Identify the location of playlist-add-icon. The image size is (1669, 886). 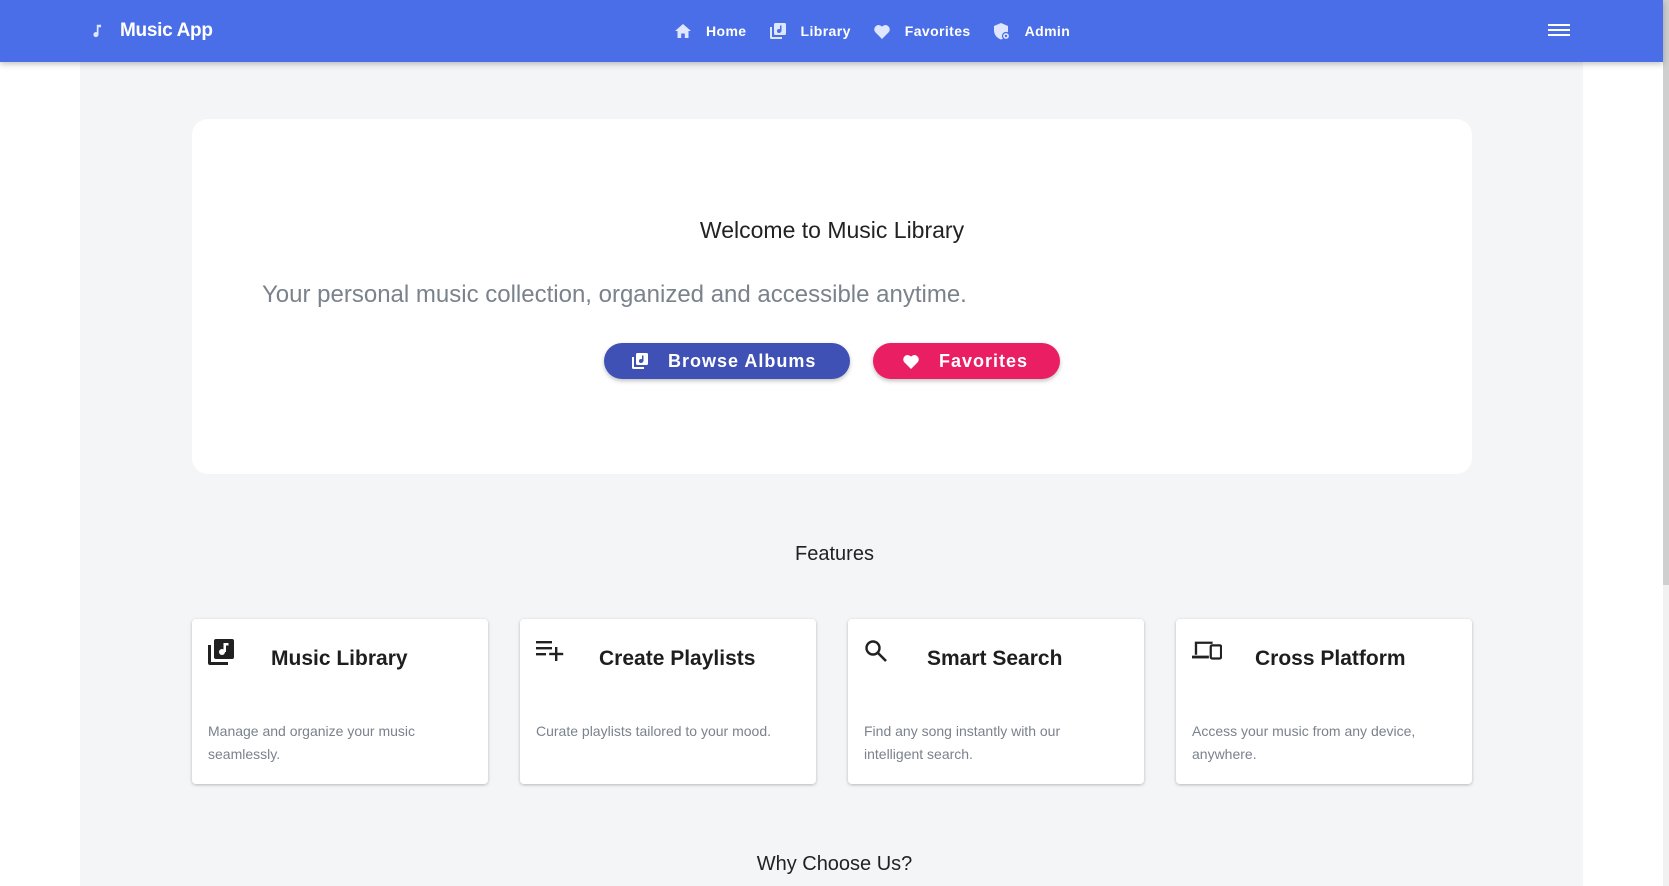
(551, 654).